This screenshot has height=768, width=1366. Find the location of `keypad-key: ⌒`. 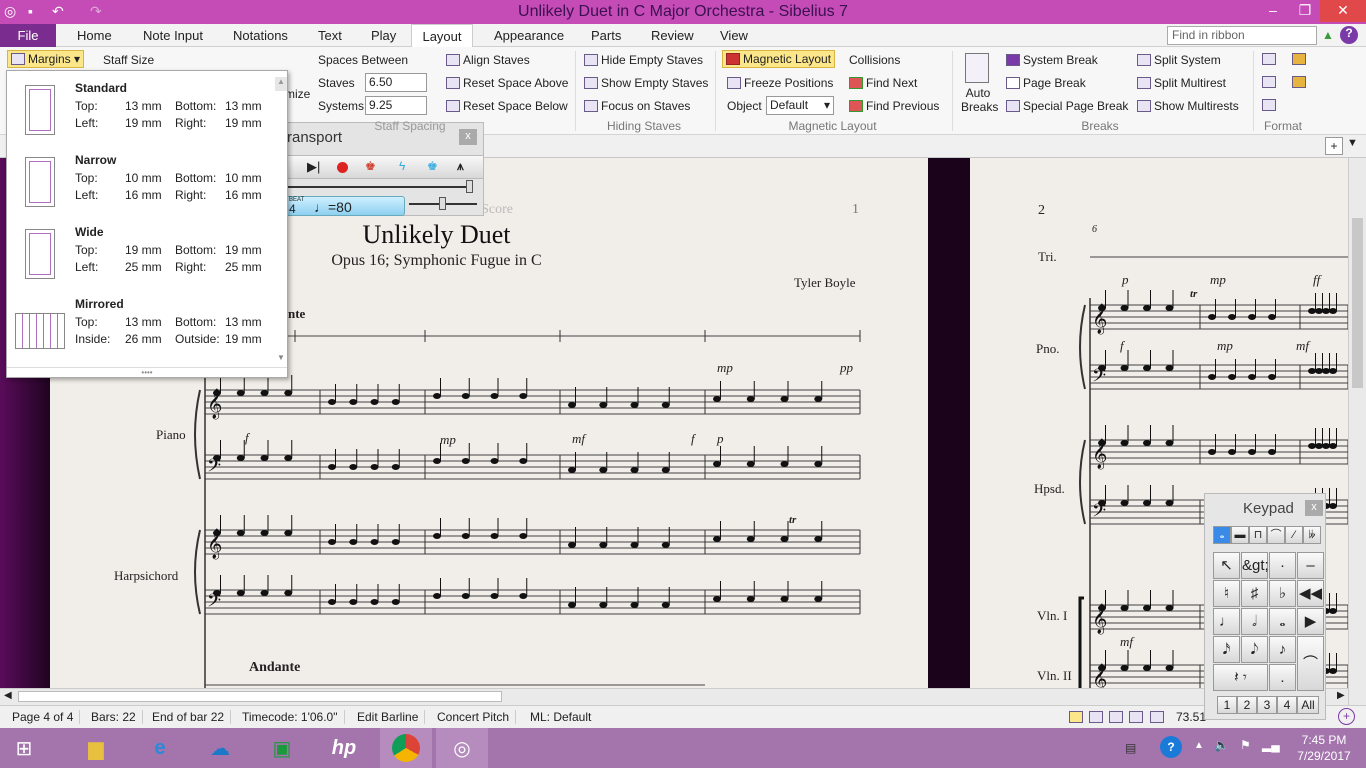

keypad-key: ⌒ is located at coordinates (1310, 663).